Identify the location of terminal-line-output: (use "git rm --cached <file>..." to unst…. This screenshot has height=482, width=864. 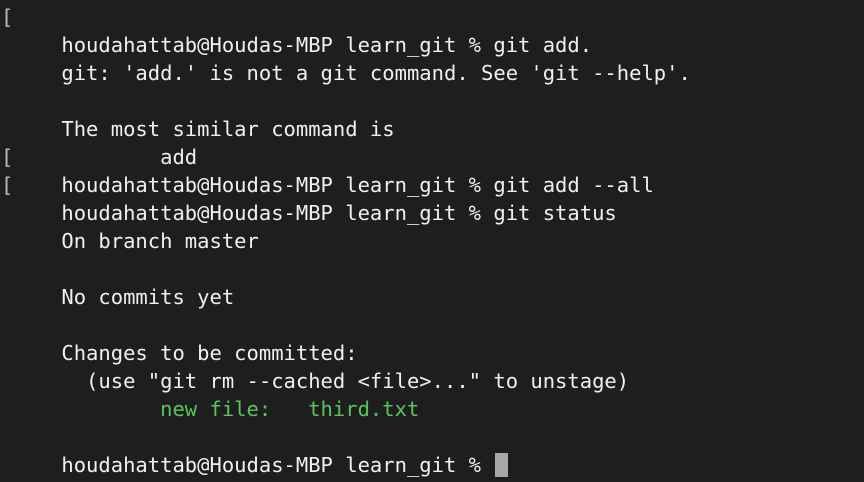
(432, 366).